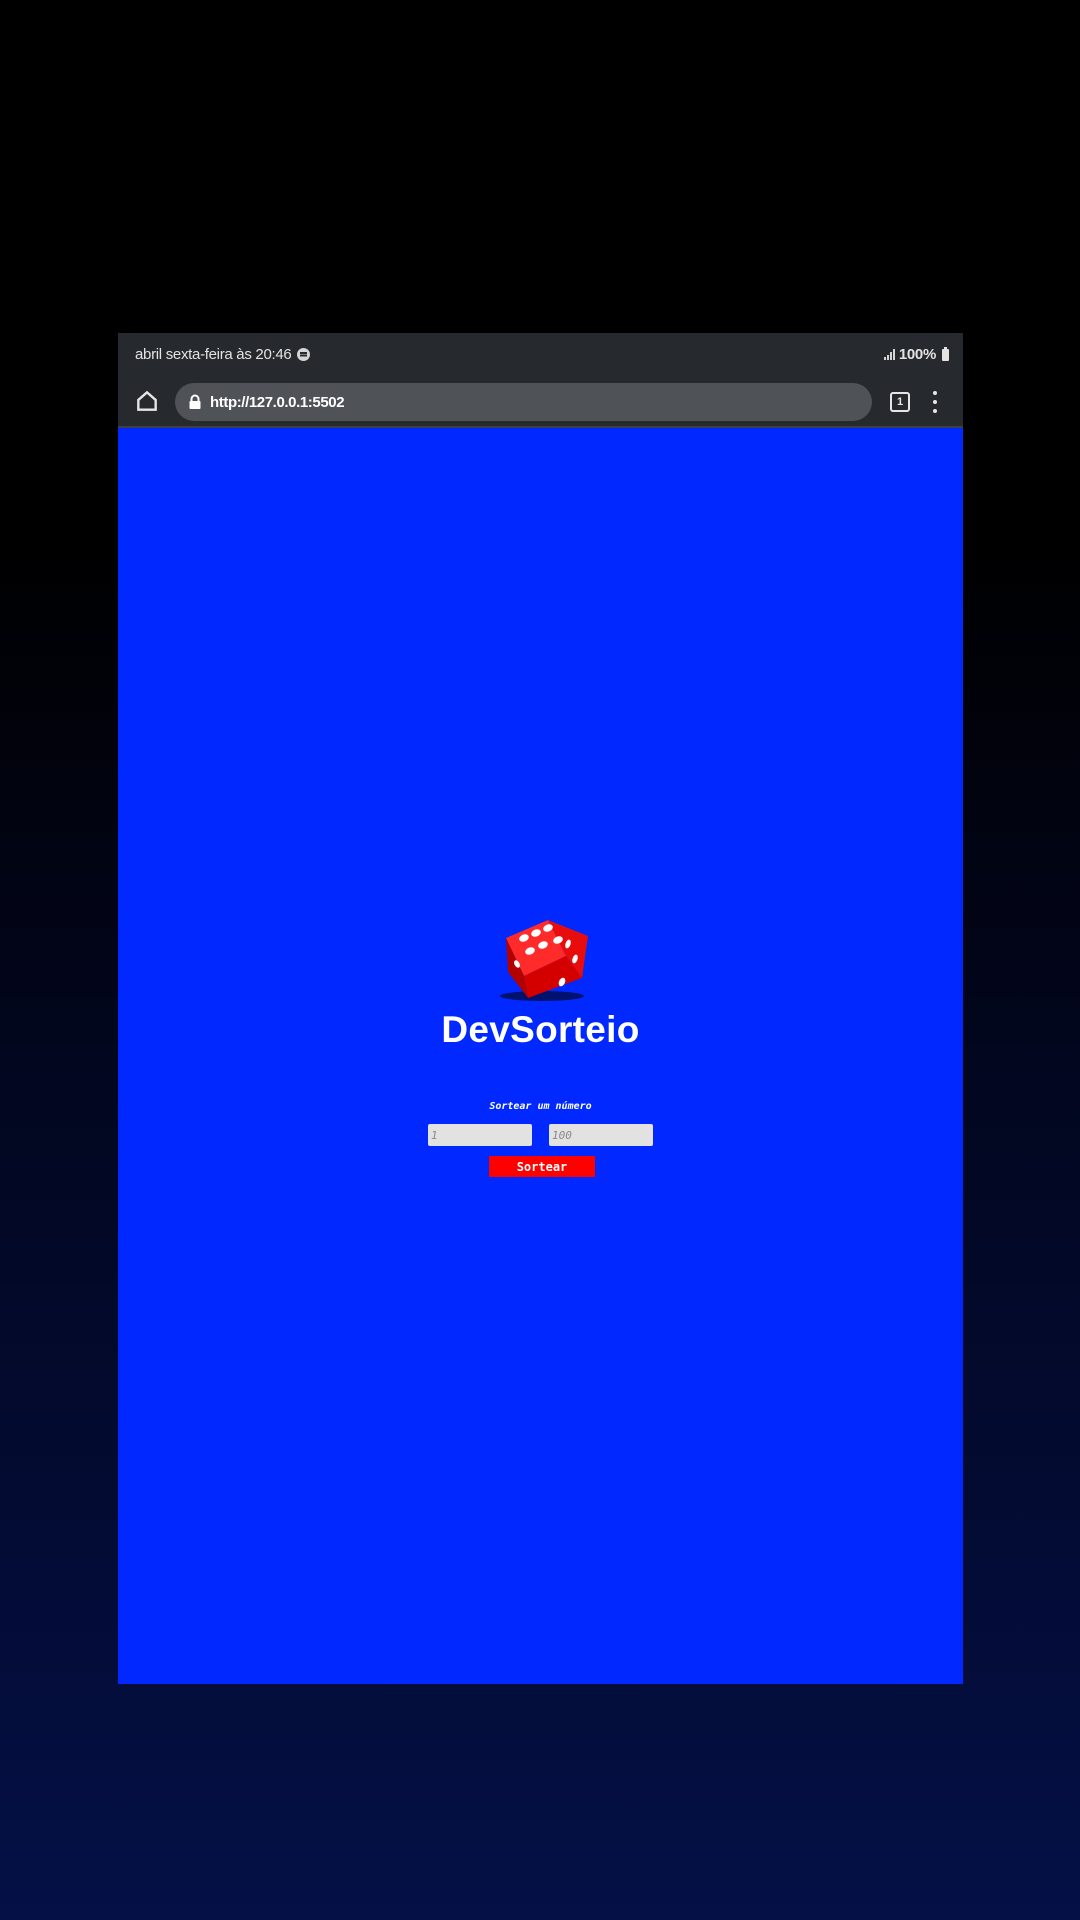  What do you see at coordinates (935, 402) in the screenshot?
I see `menu-icon` at bounding box center [935, 402].